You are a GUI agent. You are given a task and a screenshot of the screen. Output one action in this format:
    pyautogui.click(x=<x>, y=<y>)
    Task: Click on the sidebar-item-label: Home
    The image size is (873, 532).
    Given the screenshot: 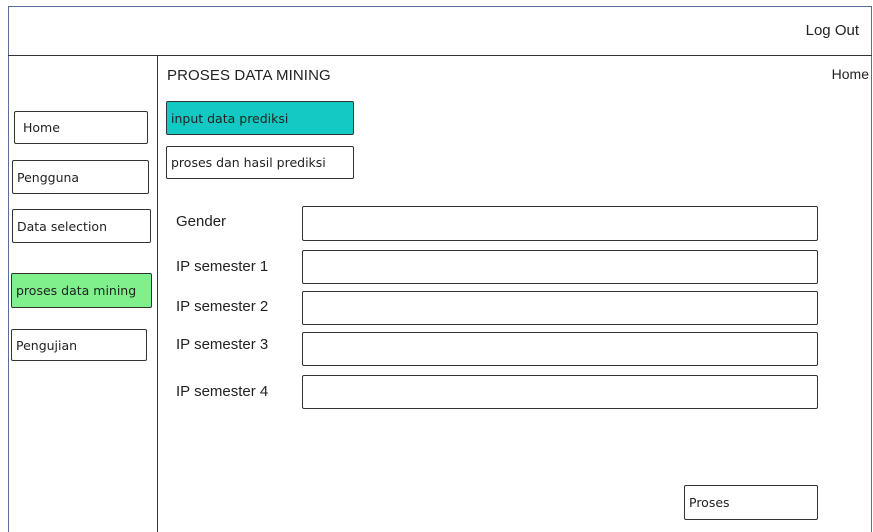 What is the action you would take?
    pyautogui.click(x=41, y=127)
    